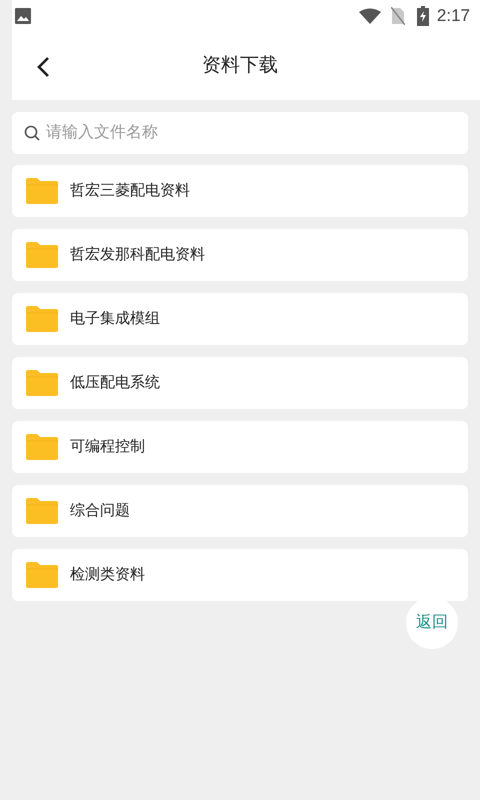 This screenshot has width=480, height=800. Describe the element at coordinates (137, 254) in the screenshot. I see `folder-name: 哲宏发那科配电资料` at that location.